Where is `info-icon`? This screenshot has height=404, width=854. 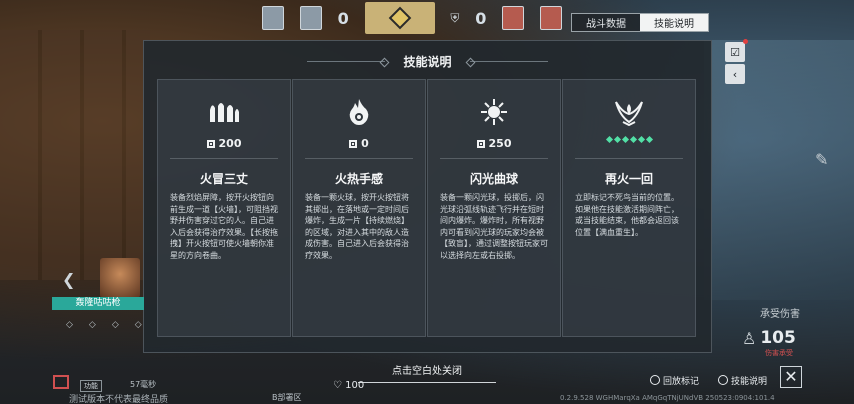
info-icon is located at coordinates (723, 380).